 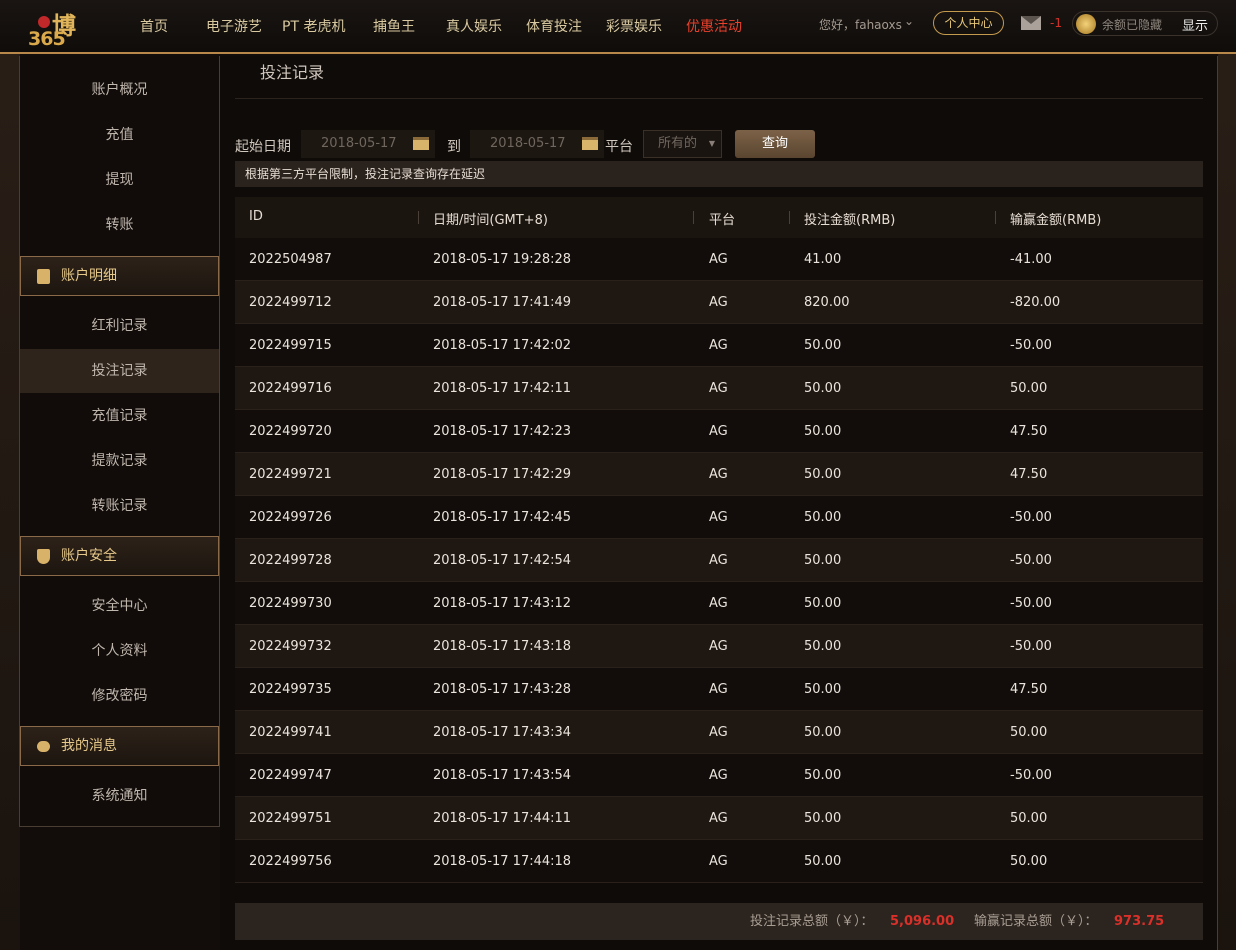 I want to click on sidebar-item-profile: 个人资料, so click(x=119, y=651).